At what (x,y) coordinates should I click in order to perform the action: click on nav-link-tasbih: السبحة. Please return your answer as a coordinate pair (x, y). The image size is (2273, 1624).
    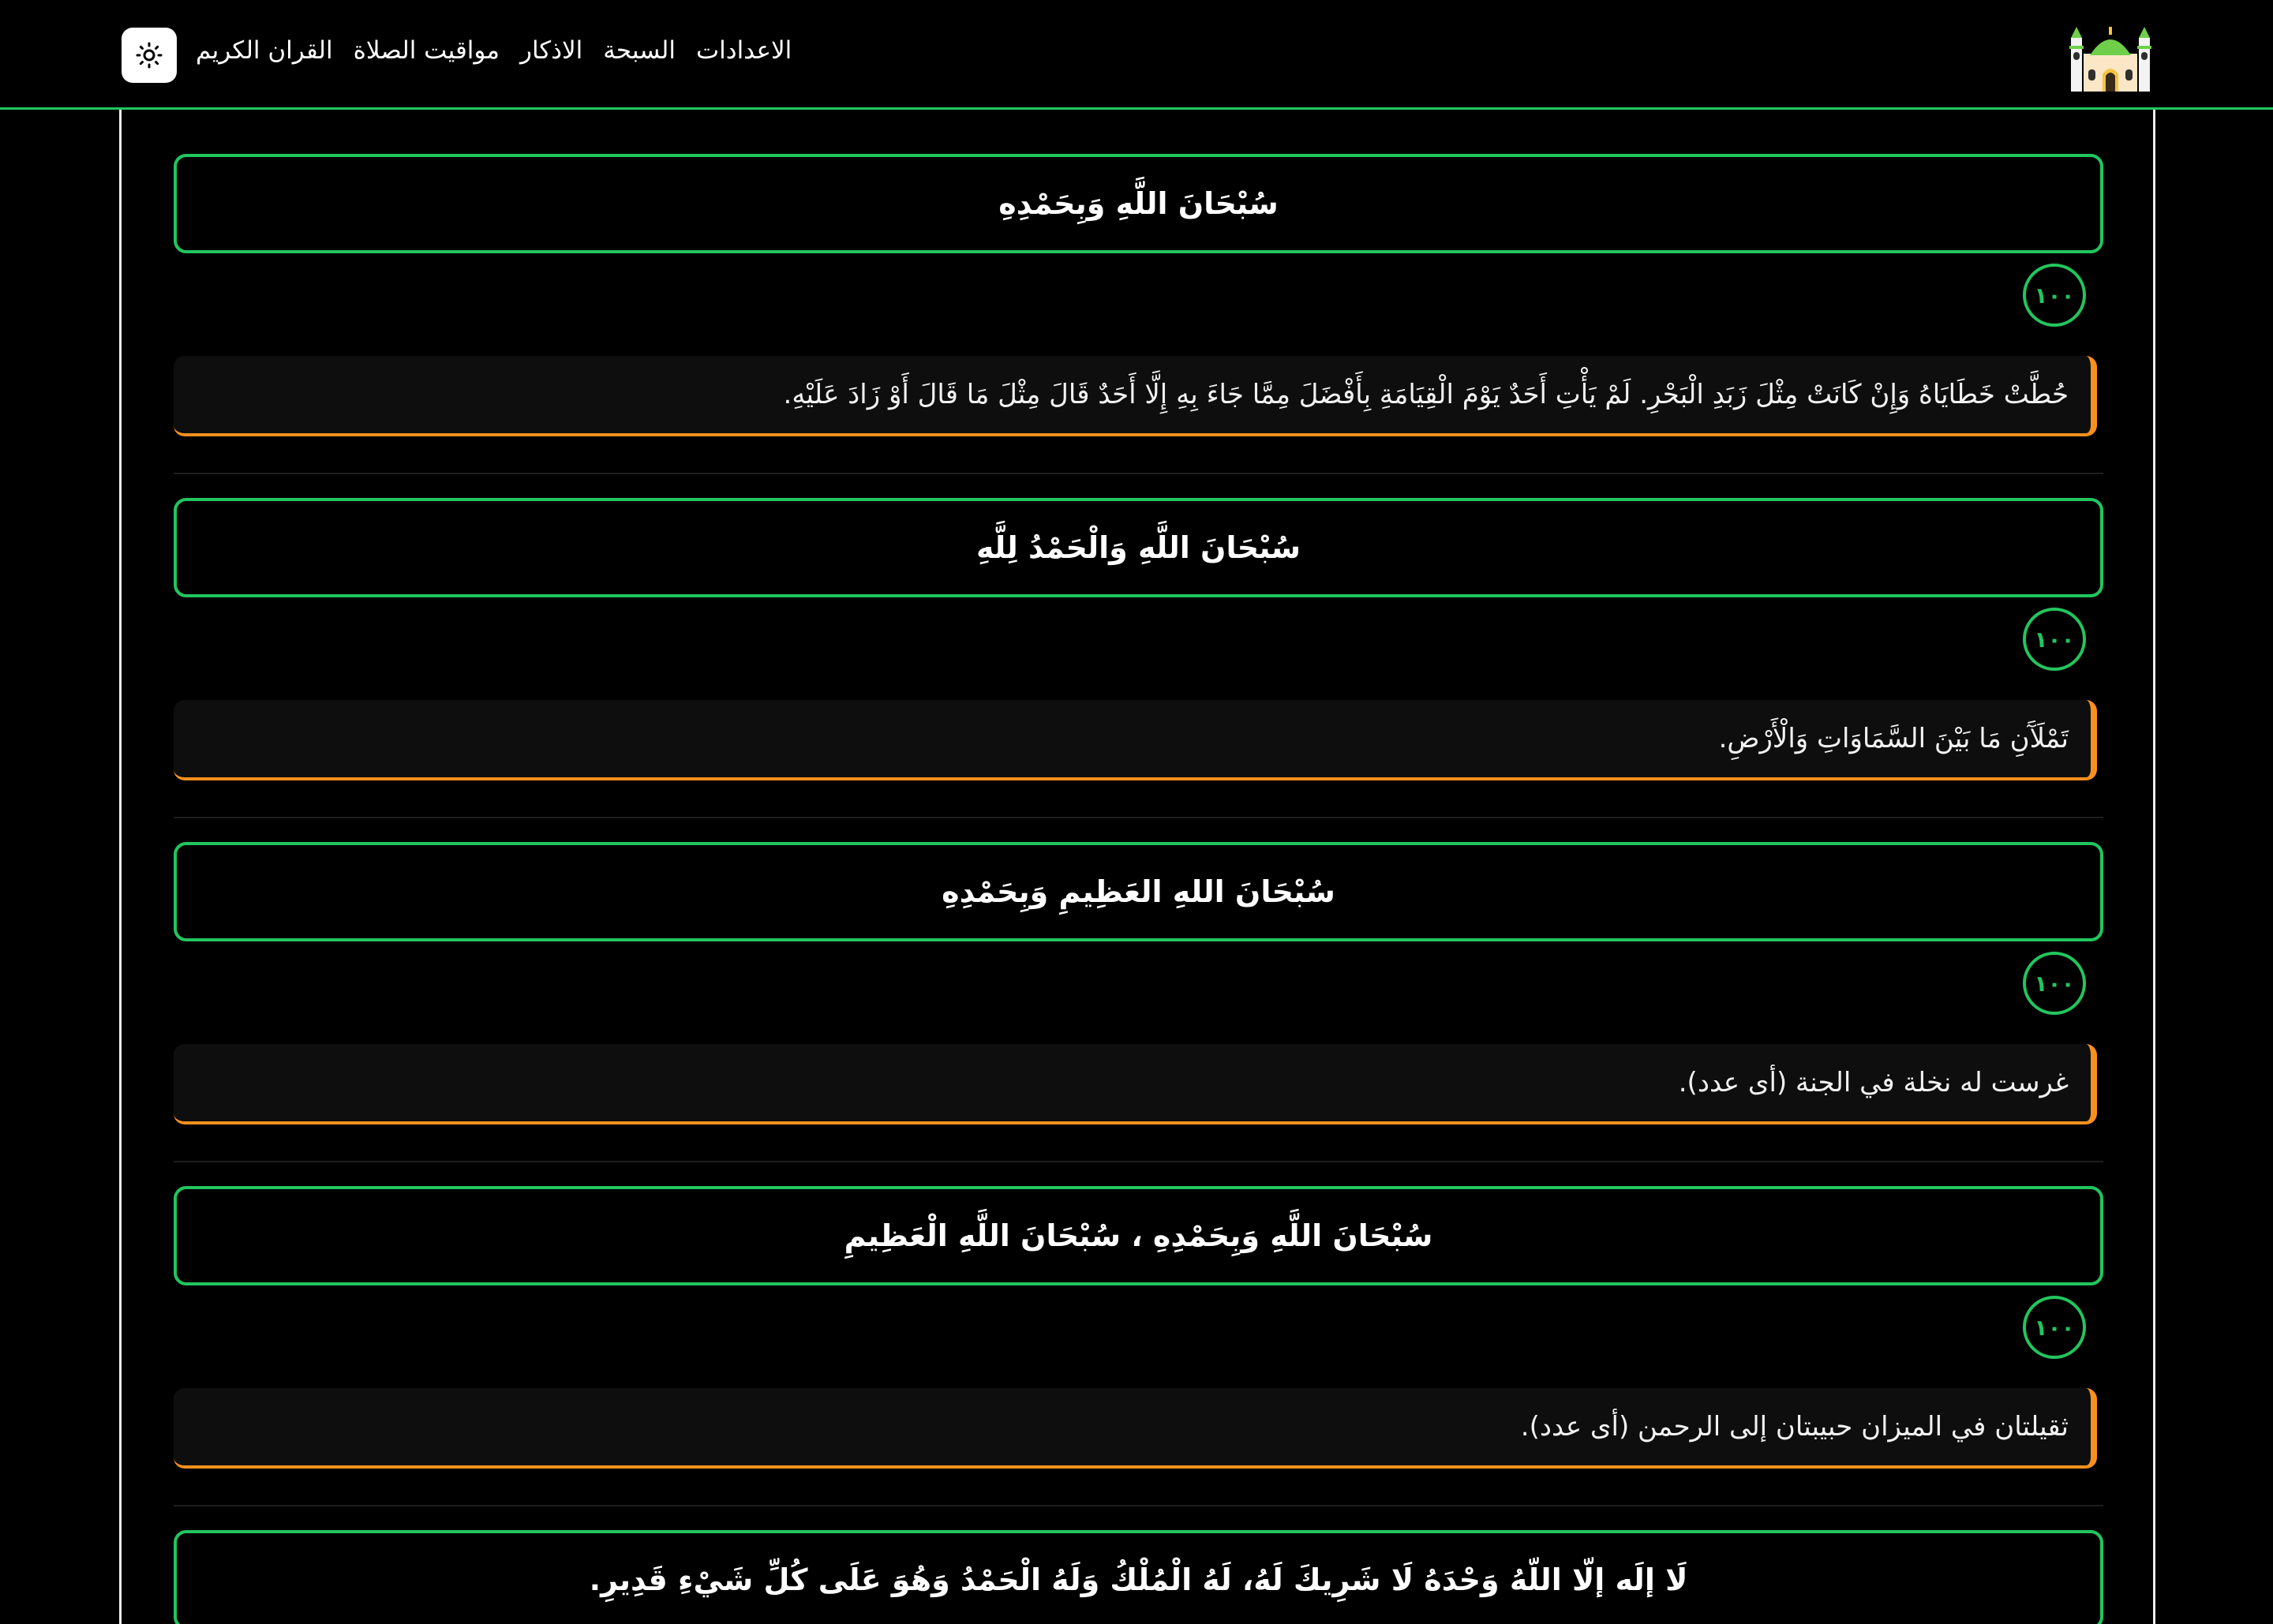
    Looking at the image, I should click on (639, 50).